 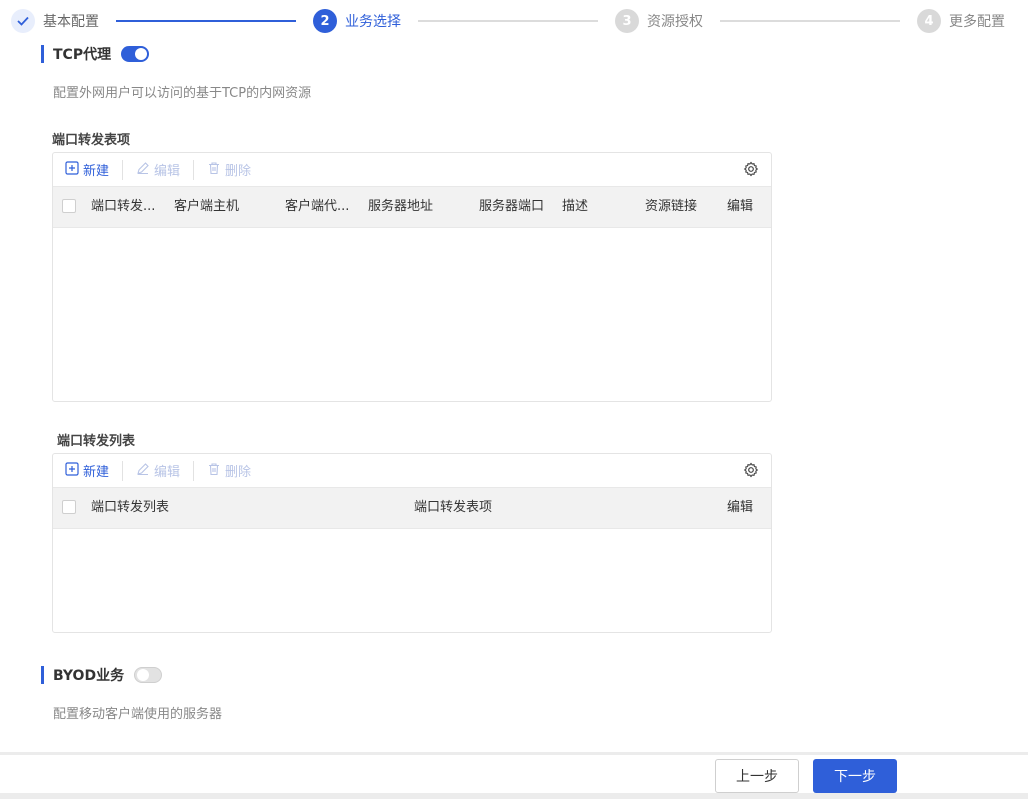 I want to click on byod-header: BYOD业务, so click(x=102, y=675).